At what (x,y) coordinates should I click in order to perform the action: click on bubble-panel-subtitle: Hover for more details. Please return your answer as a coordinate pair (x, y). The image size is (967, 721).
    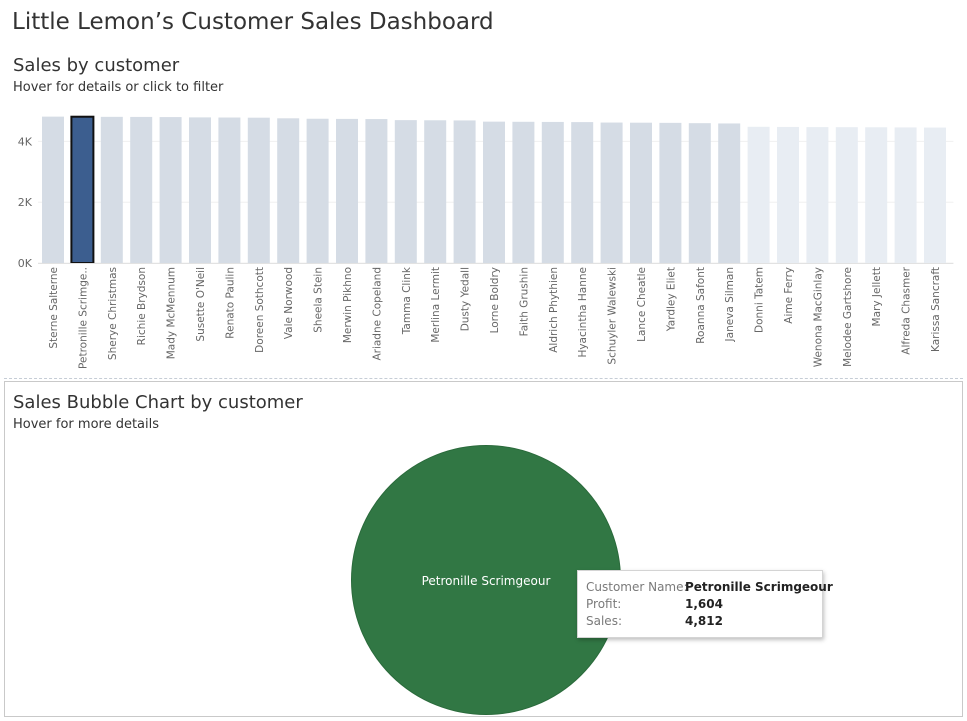
    Looking at the image, I should click on (86, 424).